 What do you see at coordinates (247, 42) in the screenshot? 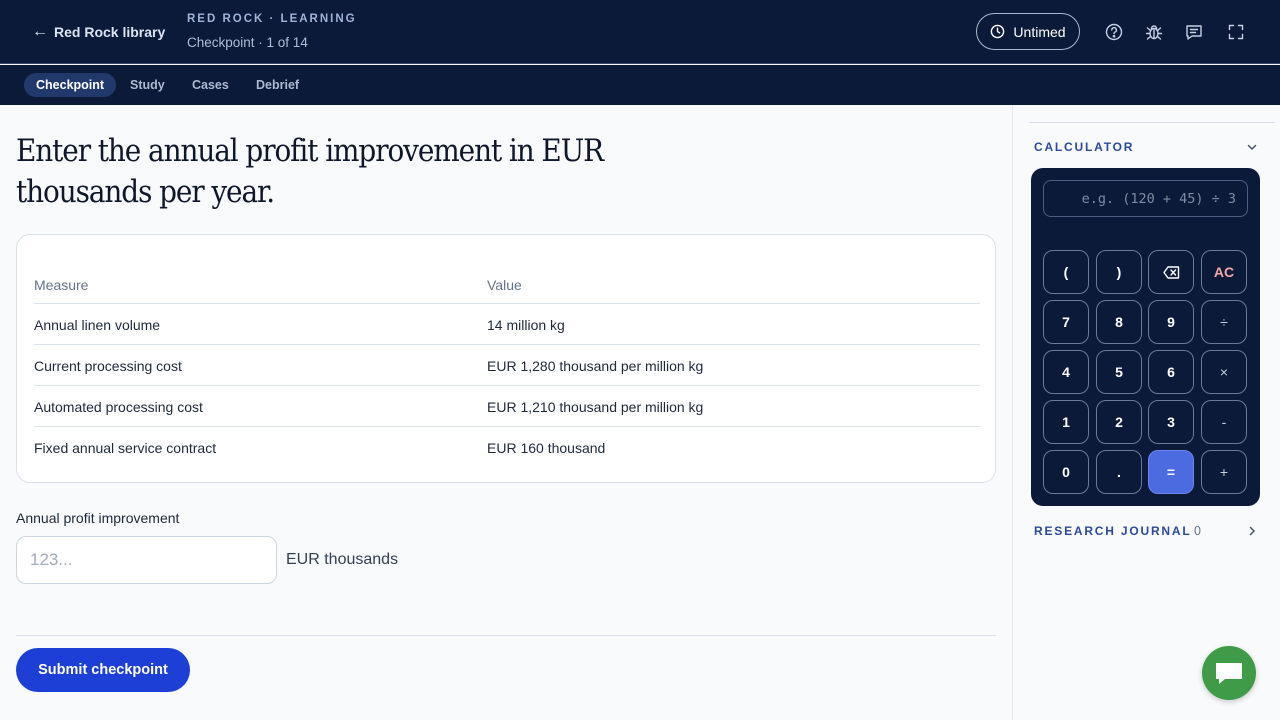
I see `checkpoint-progress: Checkpoint · 1 of 14` at bounding box center [247, 42].